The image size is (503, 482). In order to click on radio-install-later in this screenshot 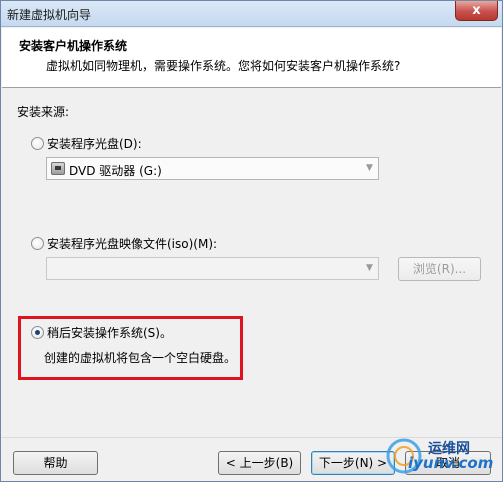, I will do `click(37, 332)`.